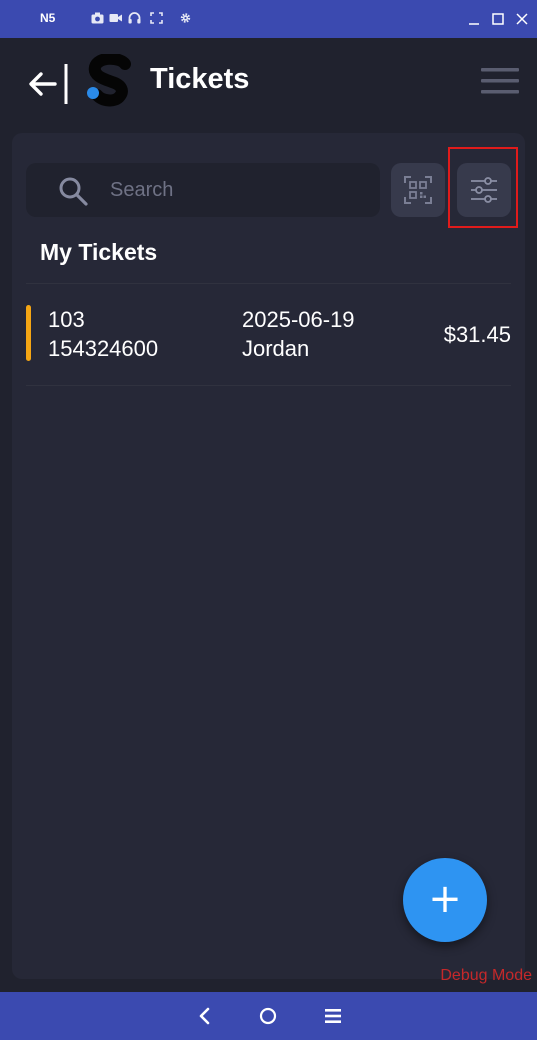 The image size is (537, 1040). What do you see at coordinates (48, 18) in the screenshot?
I see `device-name: N5` at bounding box center [48, 18].